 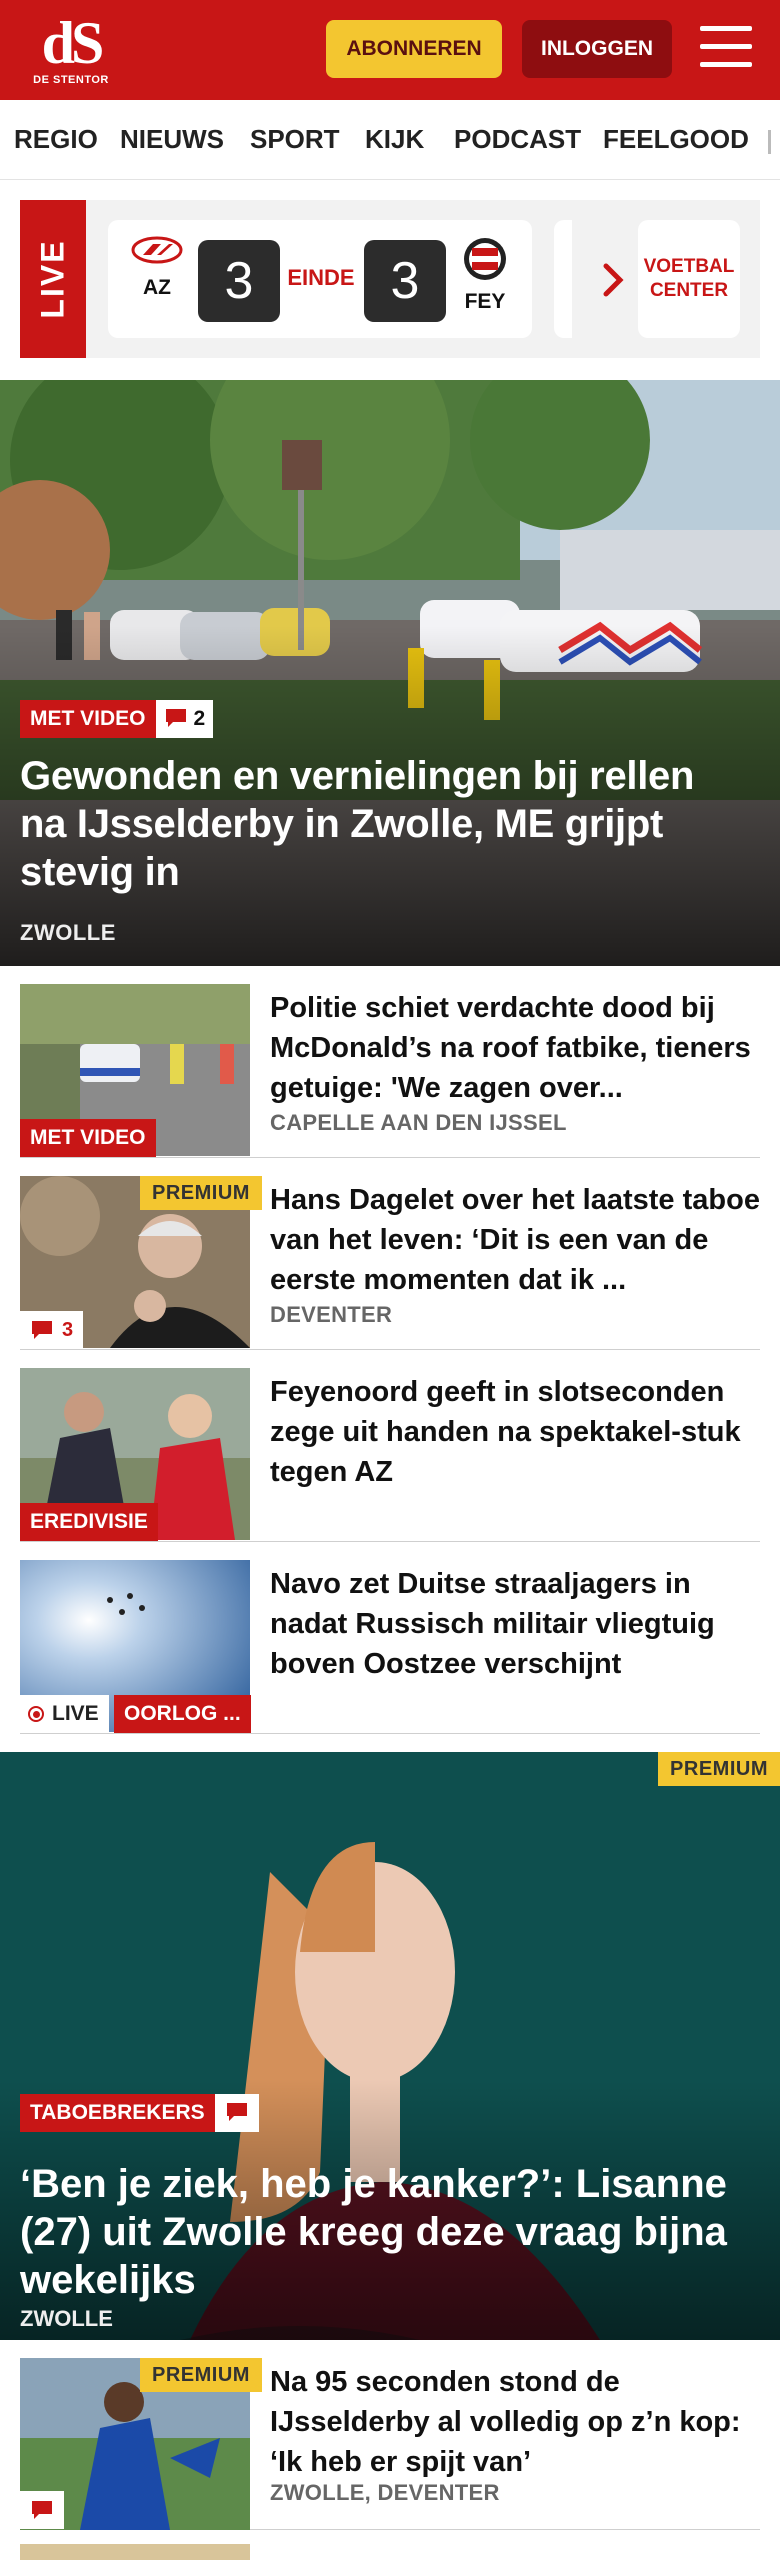 What do you see at coordinates (331, 1314) in the screenshot?
I see `article-location: DEVENTER` at bounding box center [331, 1314].